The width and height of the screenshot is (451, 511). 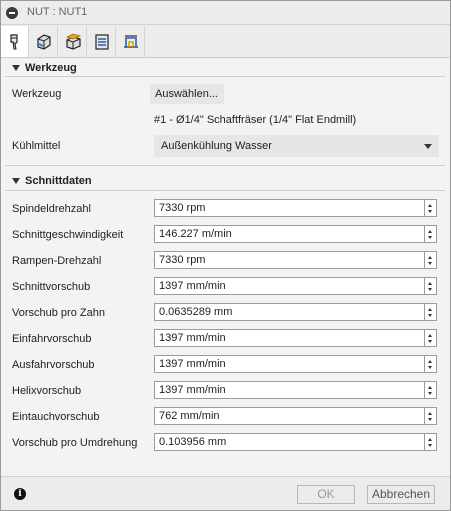 I want to click on ramp-speed-input: 7330 rpm, so click(x=289, y=260).